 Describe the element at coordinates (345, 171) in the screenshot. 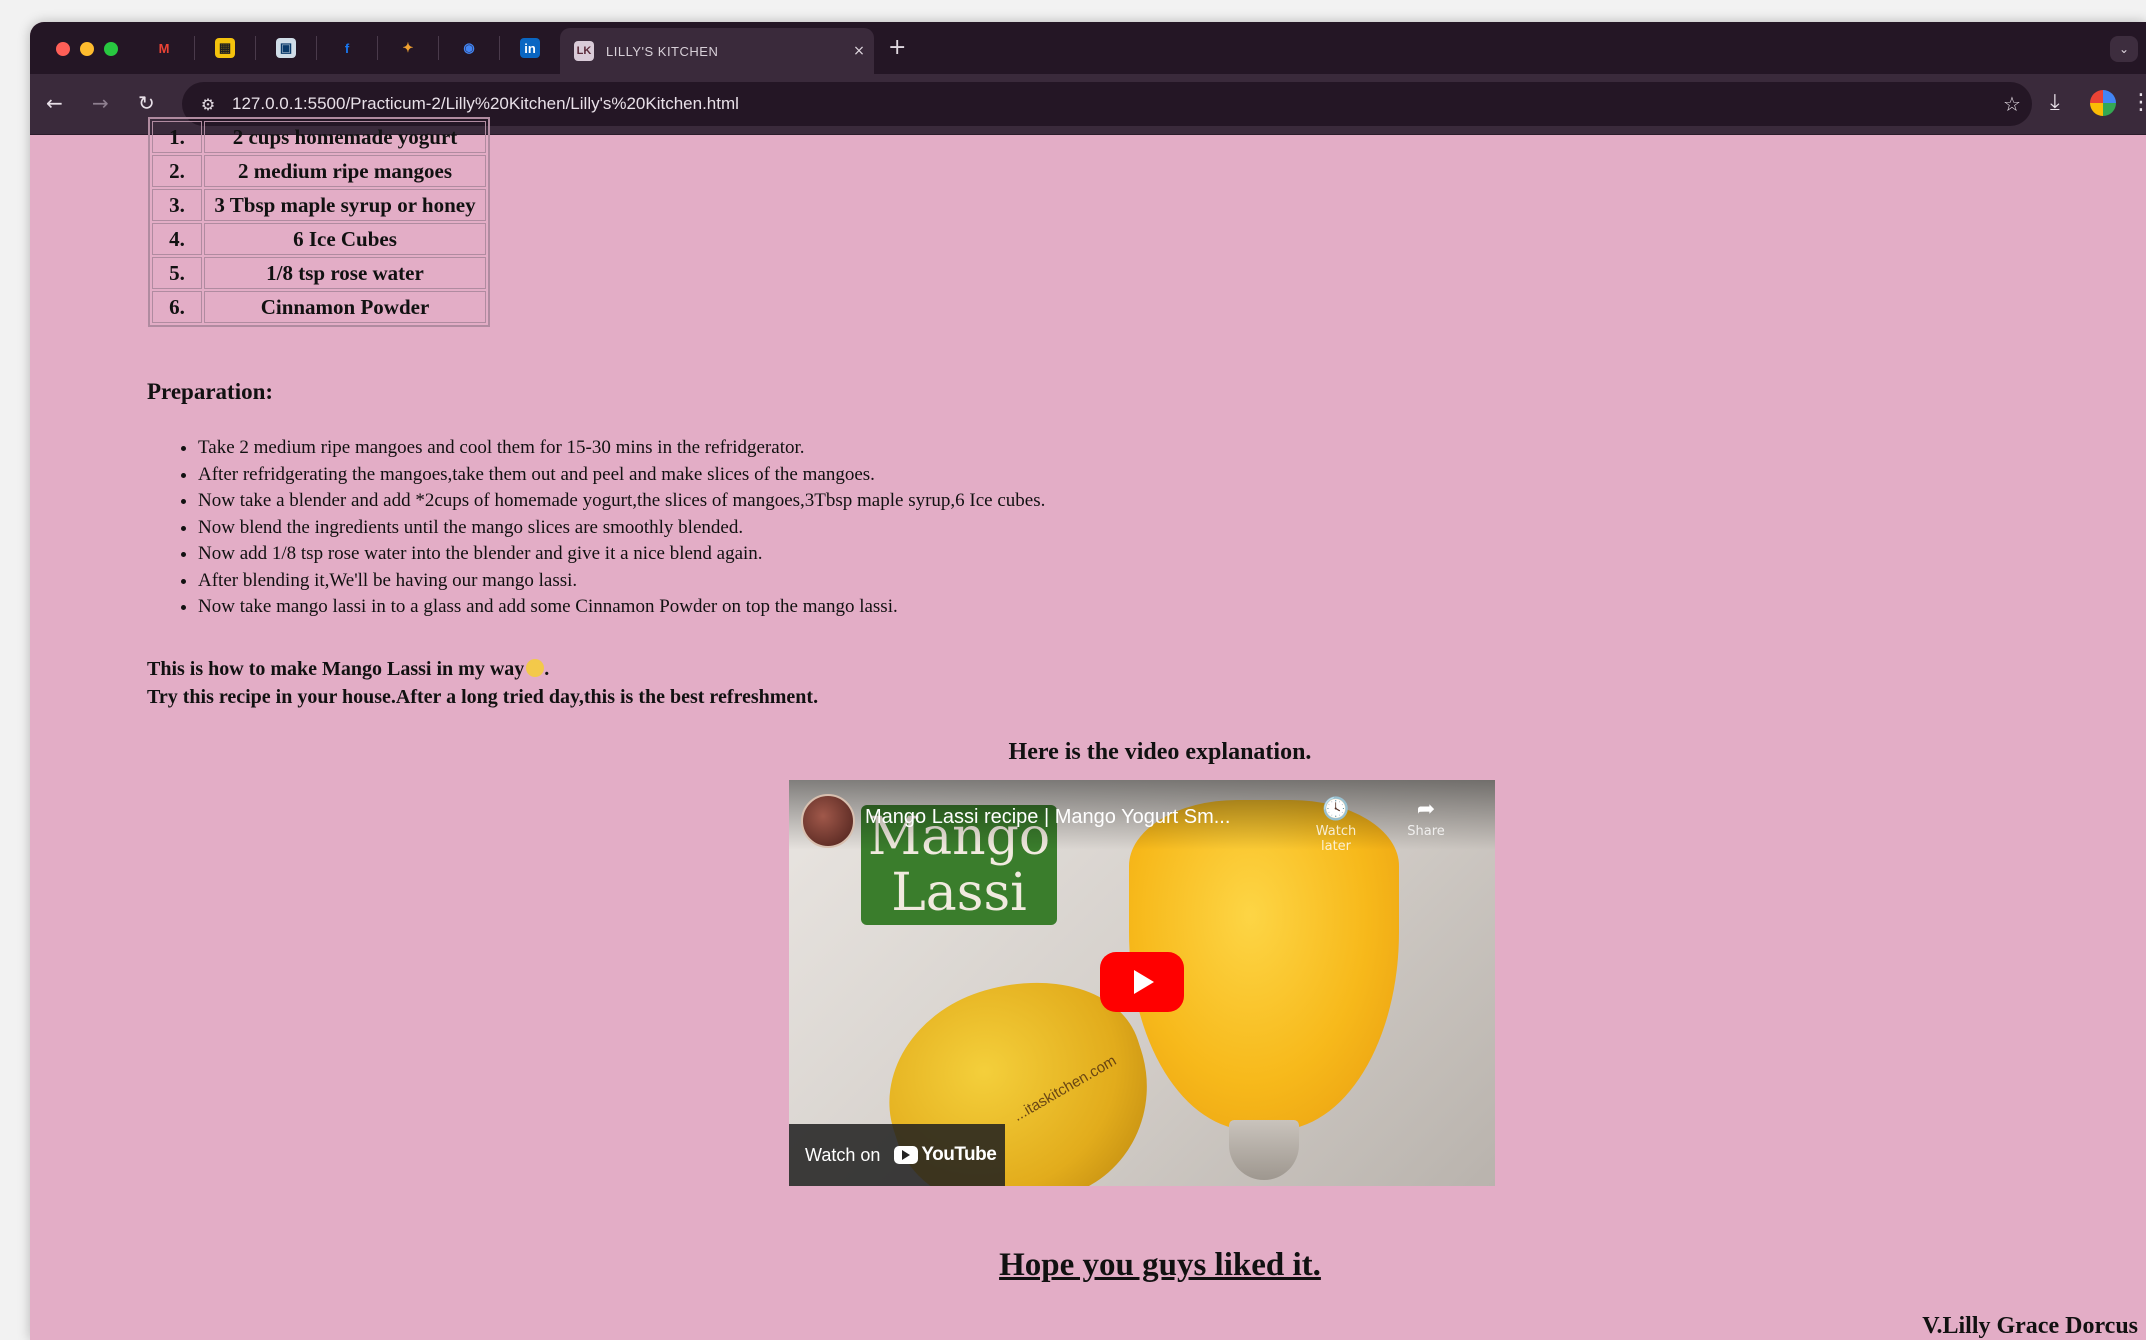

I see `ingredient-item: 2 medium ripe mangoes` at that location.